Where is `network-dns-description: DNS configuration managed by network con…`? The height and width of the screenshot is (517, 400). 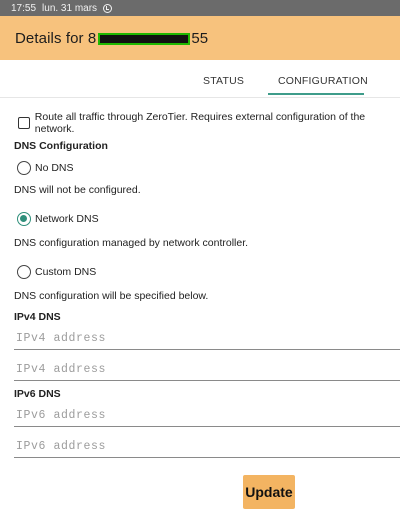
network-dns-description: DNS configuration managed by network con… is located at coordinates (131, 243).